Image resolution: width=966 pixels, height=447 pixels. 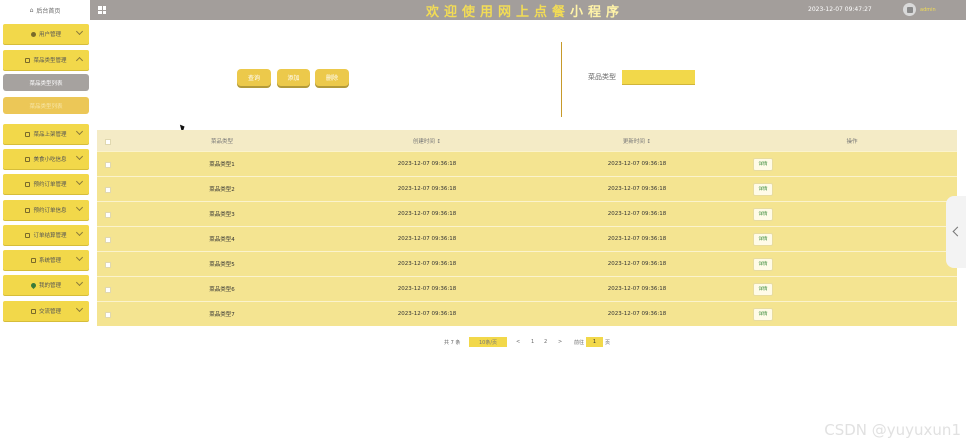 What do you see at coordinates (560, 342) in the screenshot?
I see `pager-next: >` at bounding box center [560, 342].